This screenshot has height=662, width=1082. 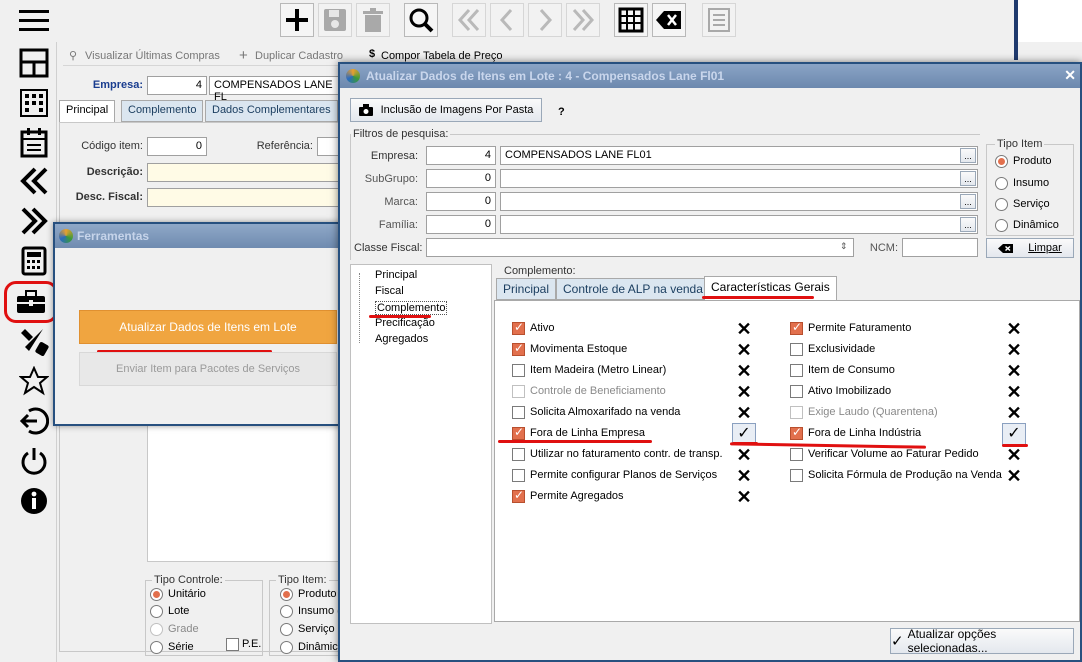 I want to click on subgrupo-name, so click(x=739, y=178).